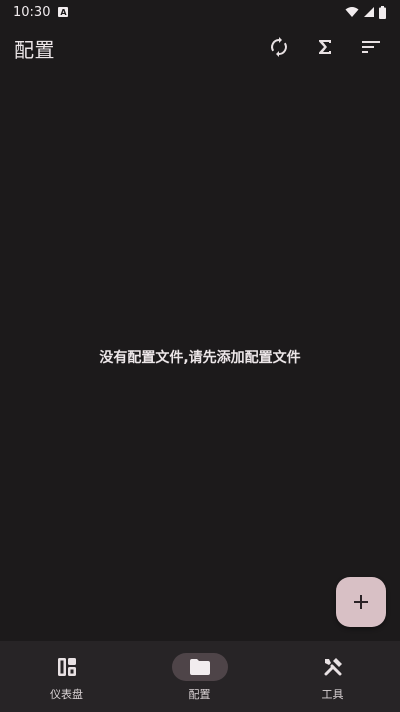  I want to click on bottom-navigation: 仪表盘 配置 工具, so click(200, 676).